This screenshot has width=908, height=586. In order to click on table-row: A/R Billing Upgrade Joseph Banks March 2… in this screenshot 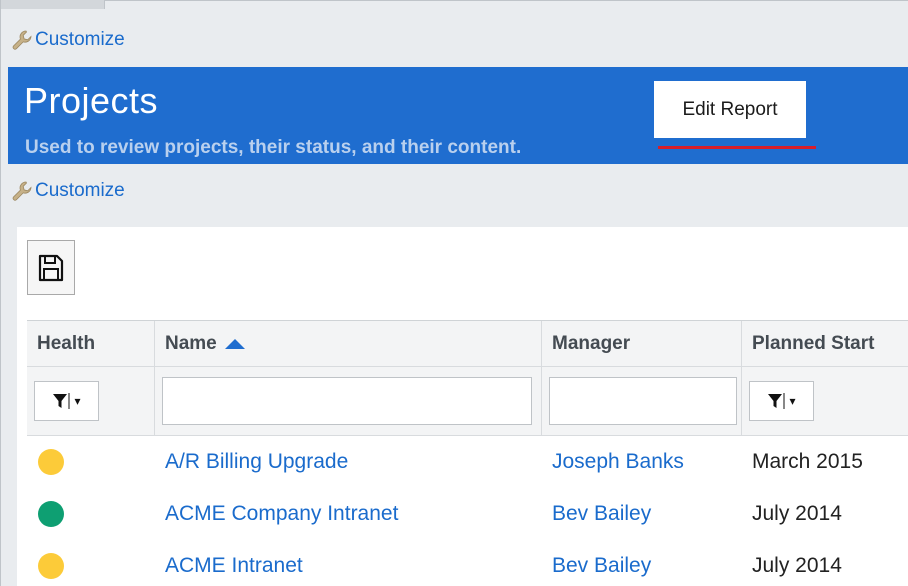, I will do `click(467, 462)`.